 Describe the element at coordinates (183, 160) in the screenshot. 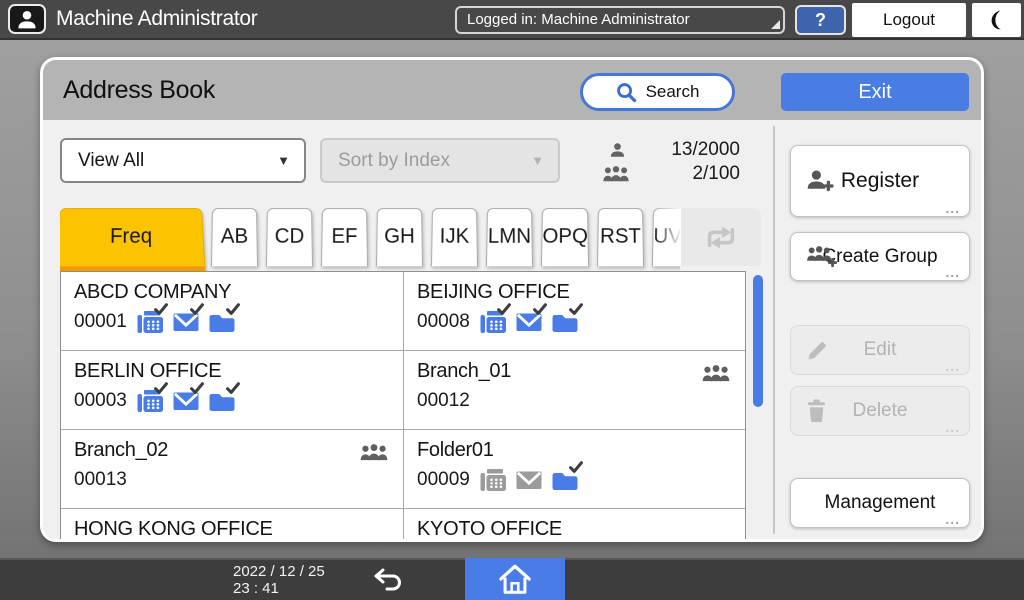

I see `view-filter-dropdown: View All ▼` at that location.